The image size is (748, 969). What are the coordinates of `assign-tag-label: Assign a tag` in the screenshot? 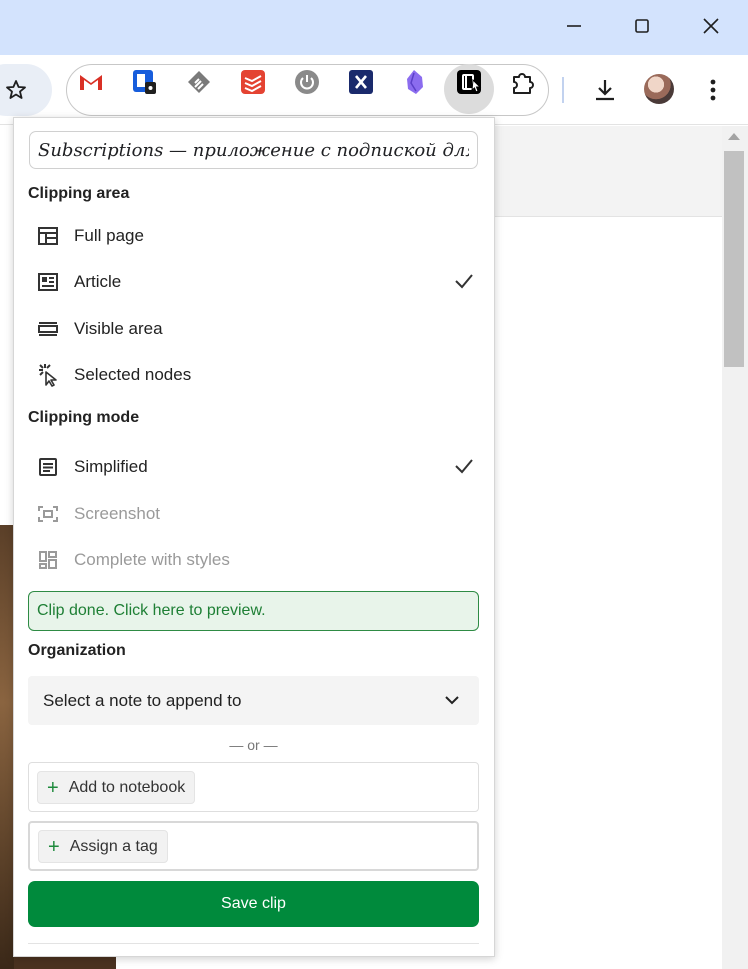 It's located at (113, 846).